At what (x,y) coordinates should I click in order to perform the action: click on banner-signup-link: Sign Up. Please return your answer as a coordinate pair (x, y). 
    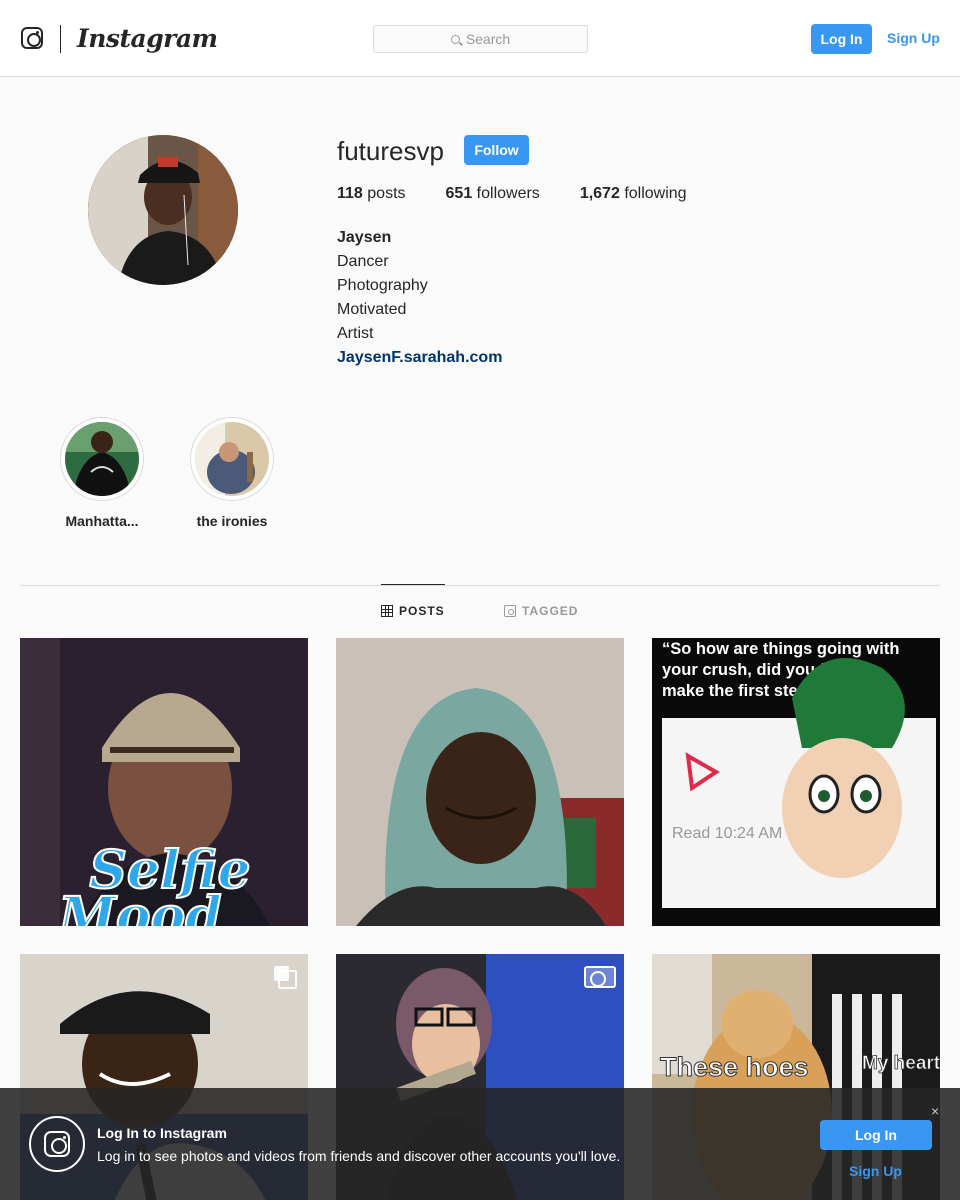
    Looking at the image, I should click on (875, 1171).